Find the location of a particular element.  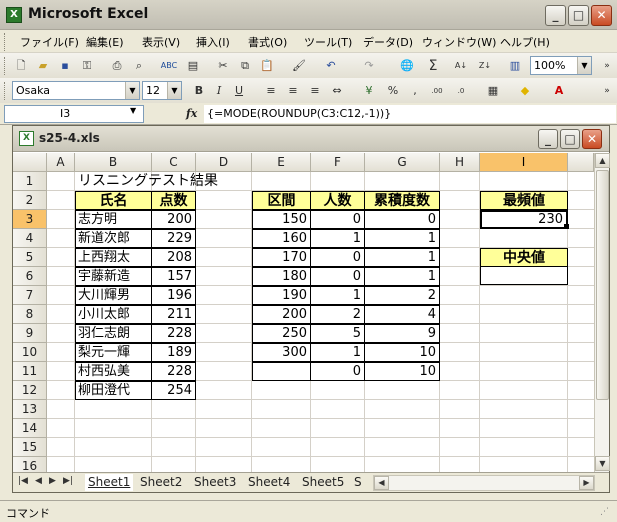

menu-format: 書式(O) is located at coordinates (267, 42).